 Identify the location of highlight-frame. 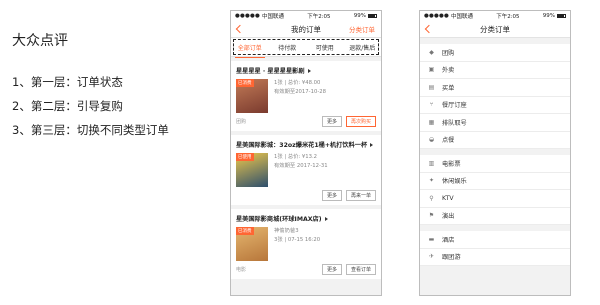
(306, 47).